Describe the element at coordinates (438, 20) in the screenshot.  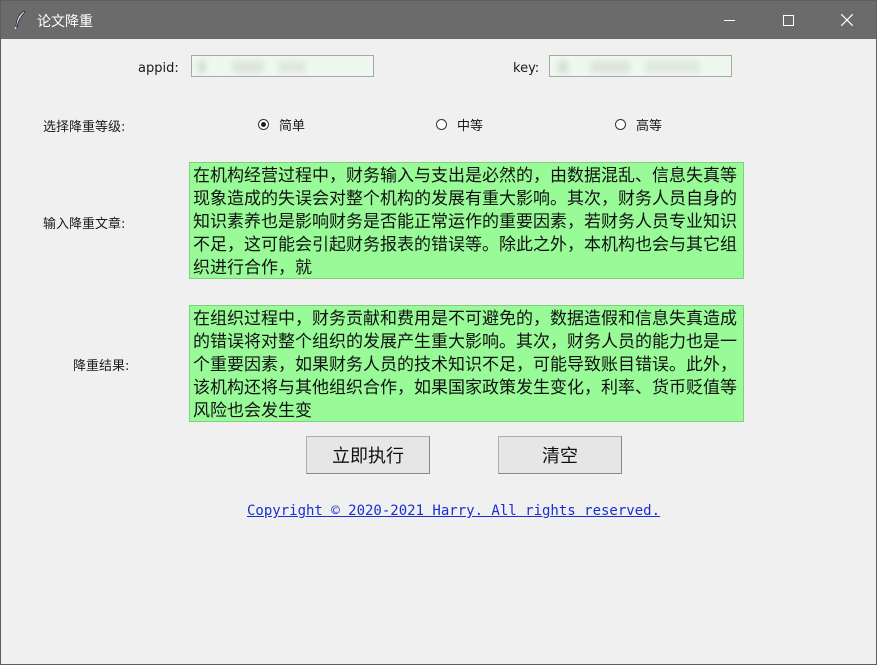
I see `title-bar: 论文降重` at that location.